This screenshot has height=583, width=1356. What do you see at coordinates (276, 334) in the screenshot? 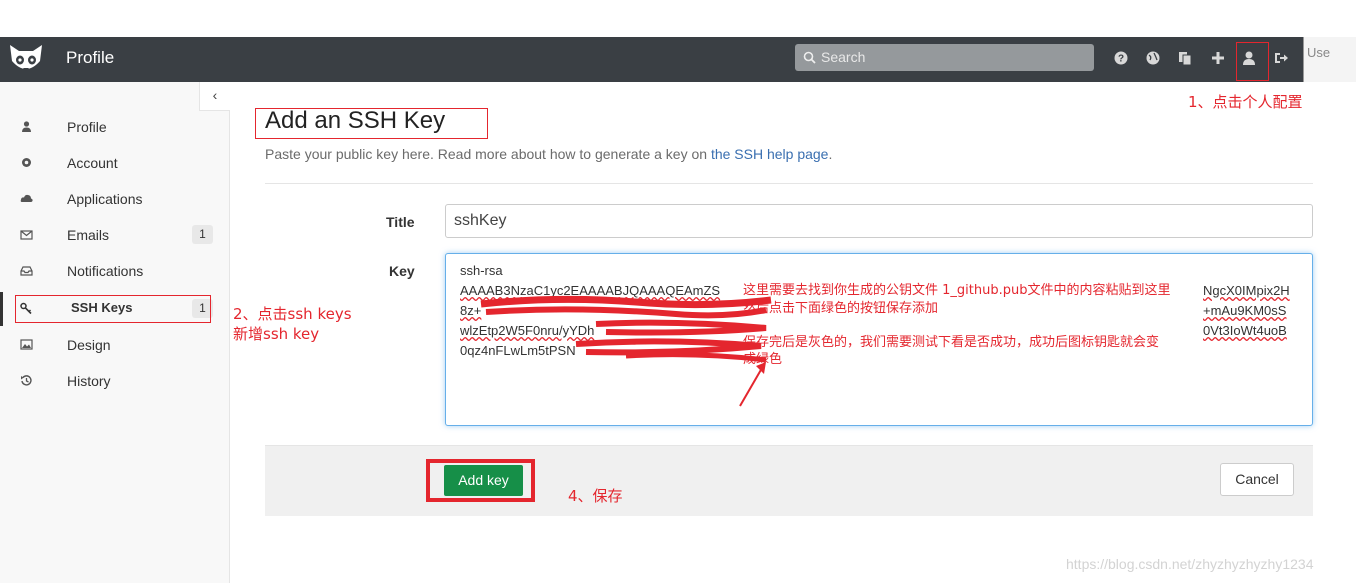
I see `annotation-step2-line2: 新增ssh key` at bounding box center [276, 334].